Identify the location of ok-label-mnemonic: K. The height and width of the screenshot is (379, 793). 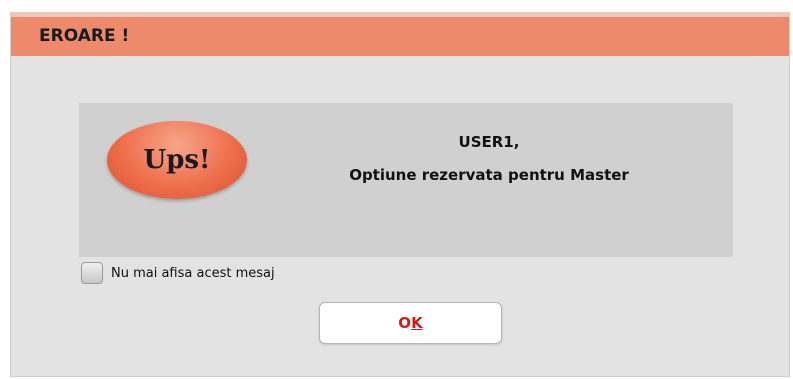
(417, 323).